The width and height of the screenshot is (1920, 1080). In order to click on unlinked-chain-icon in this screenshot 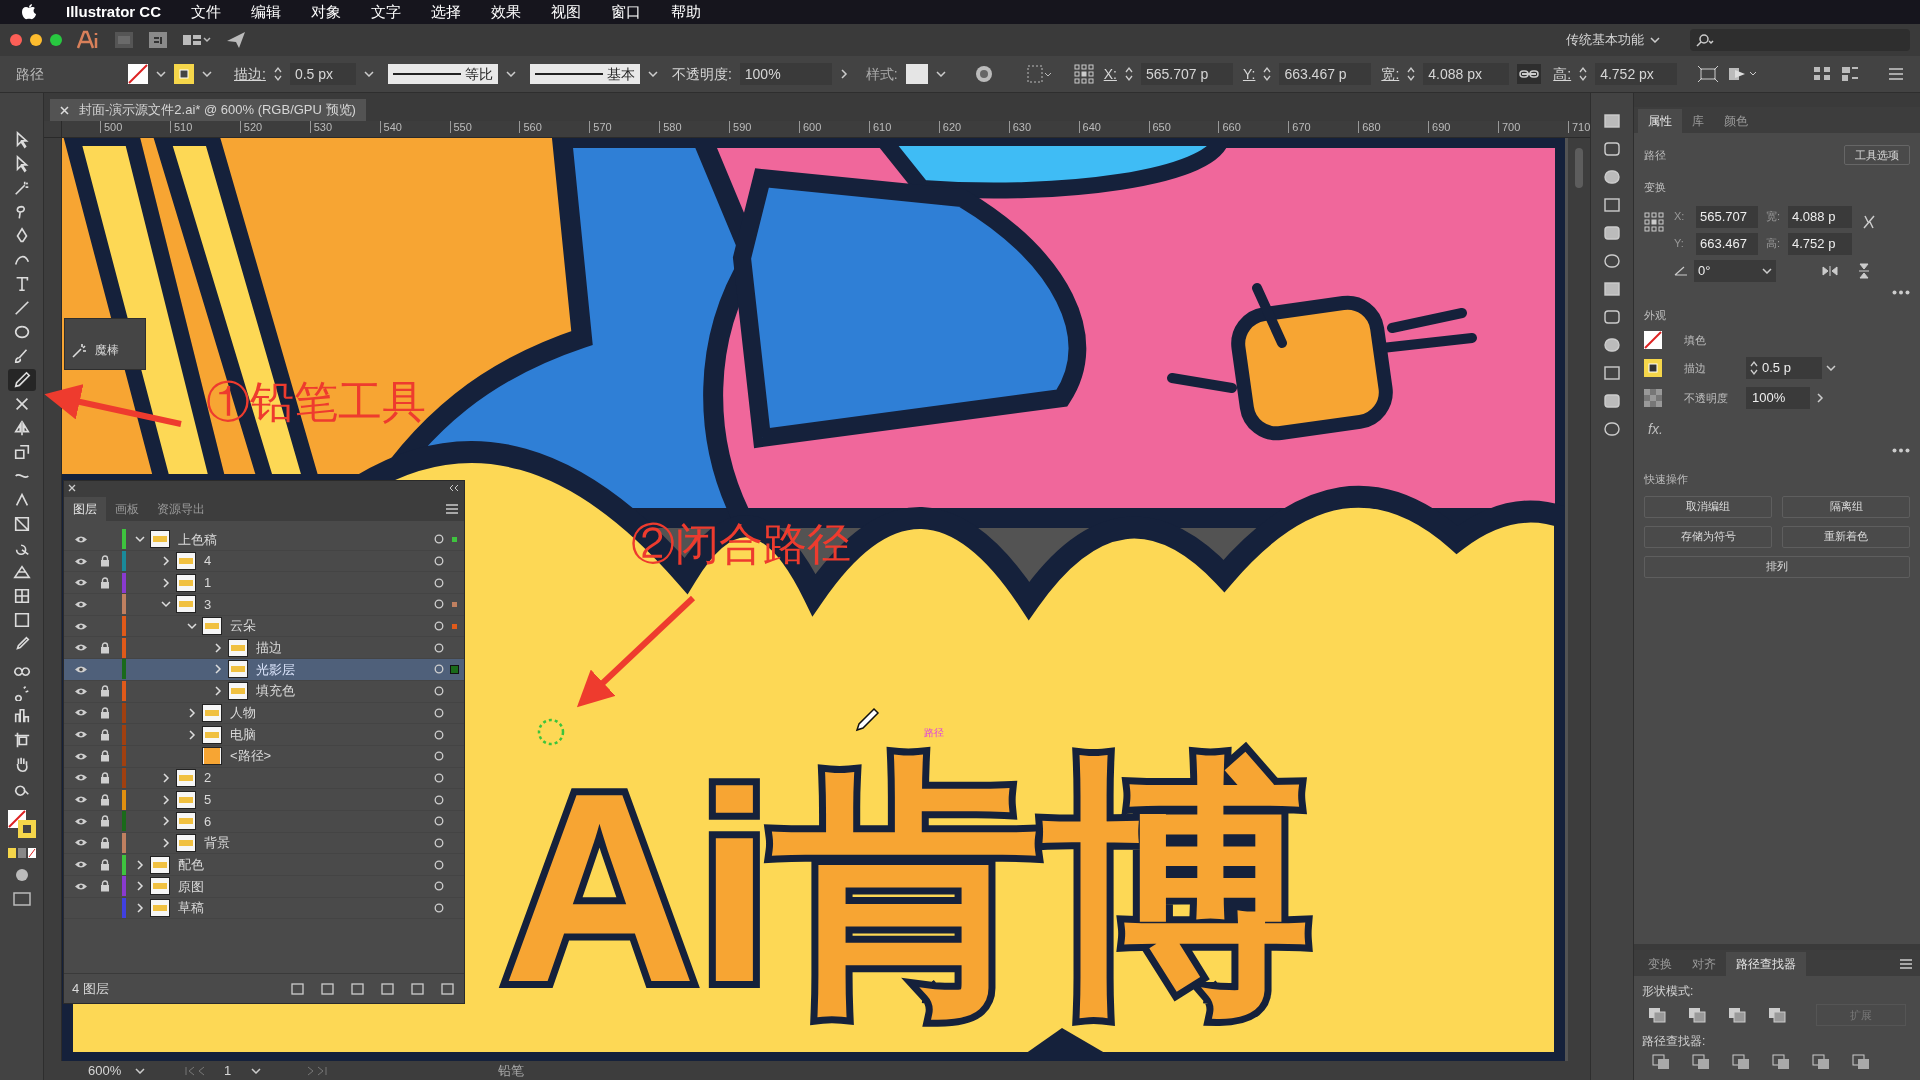, I will do `click(1869, 221)`.